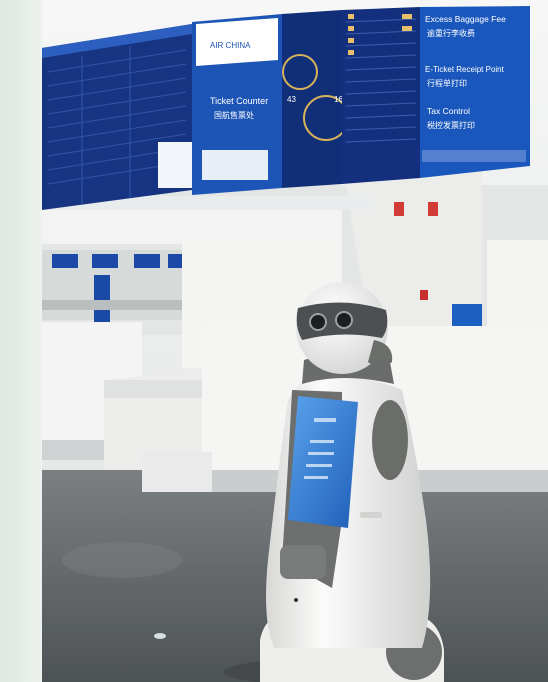  What do you see at coordinates (424, 295) in the screenshot?
I see `red-marker` at bounding box center [424, 295].